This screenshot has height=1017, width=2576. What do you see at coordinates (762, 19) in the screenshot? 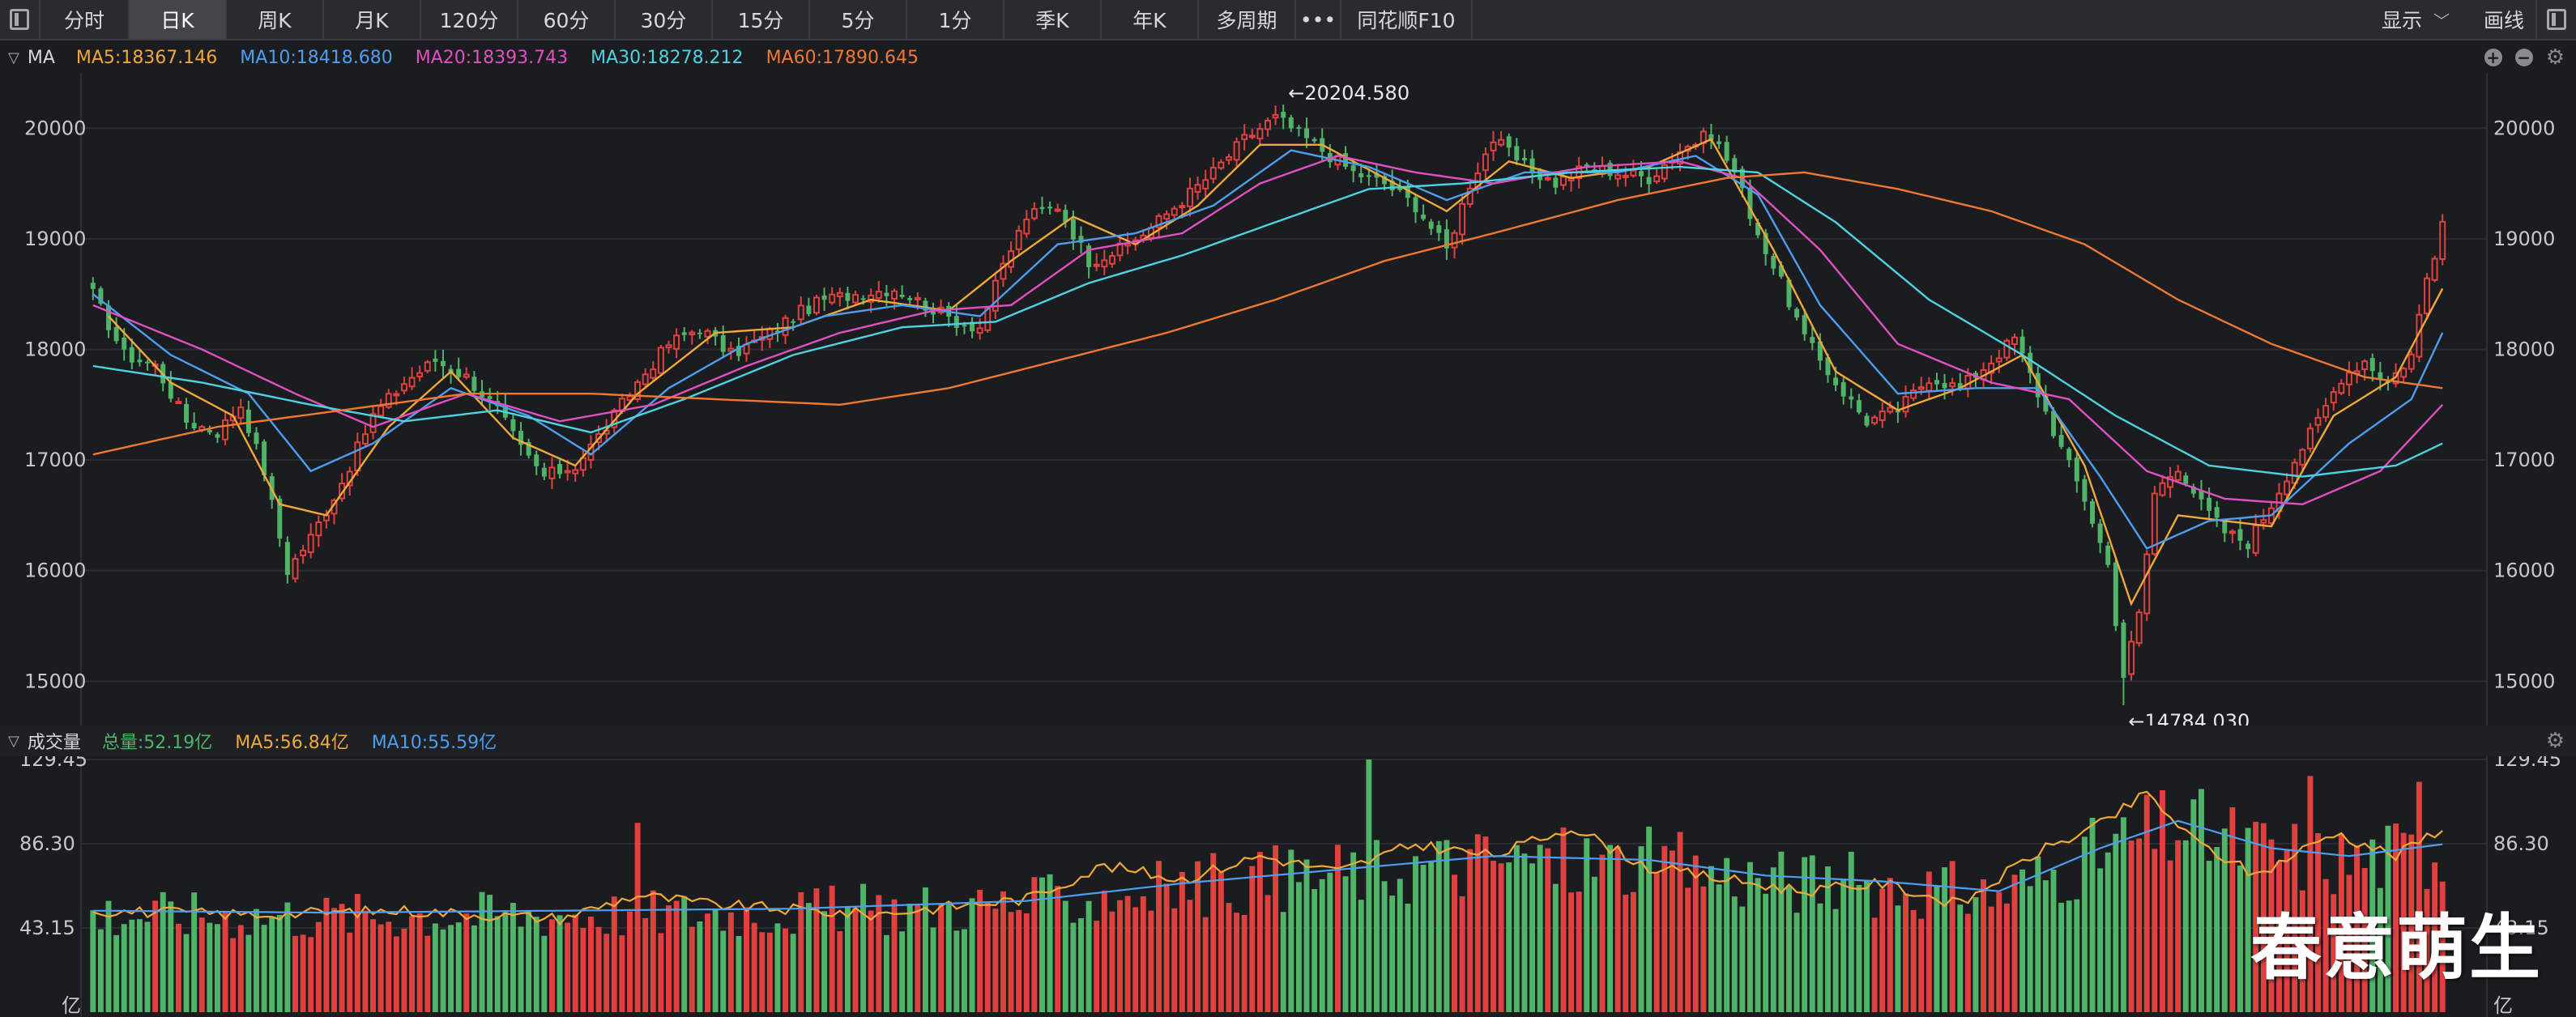
I see `period-button-7: 15分` at bounding box center [762, 19].